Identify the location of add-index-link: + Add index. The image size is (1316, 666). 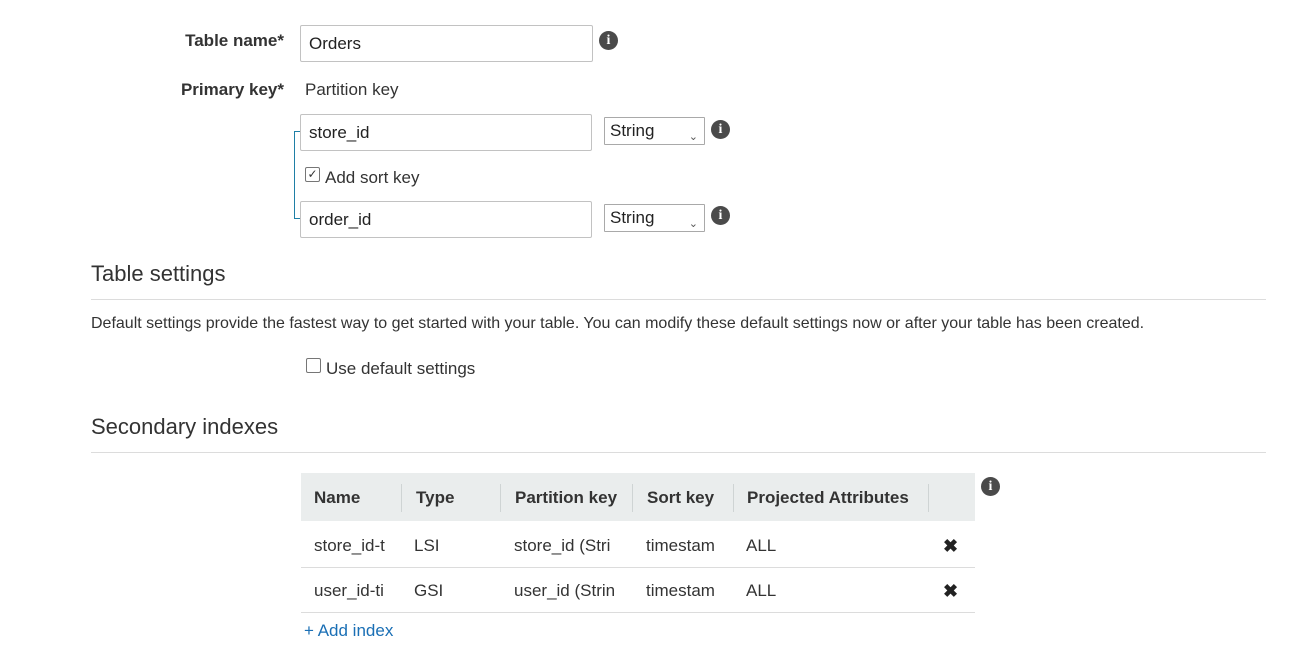
(348, 631).